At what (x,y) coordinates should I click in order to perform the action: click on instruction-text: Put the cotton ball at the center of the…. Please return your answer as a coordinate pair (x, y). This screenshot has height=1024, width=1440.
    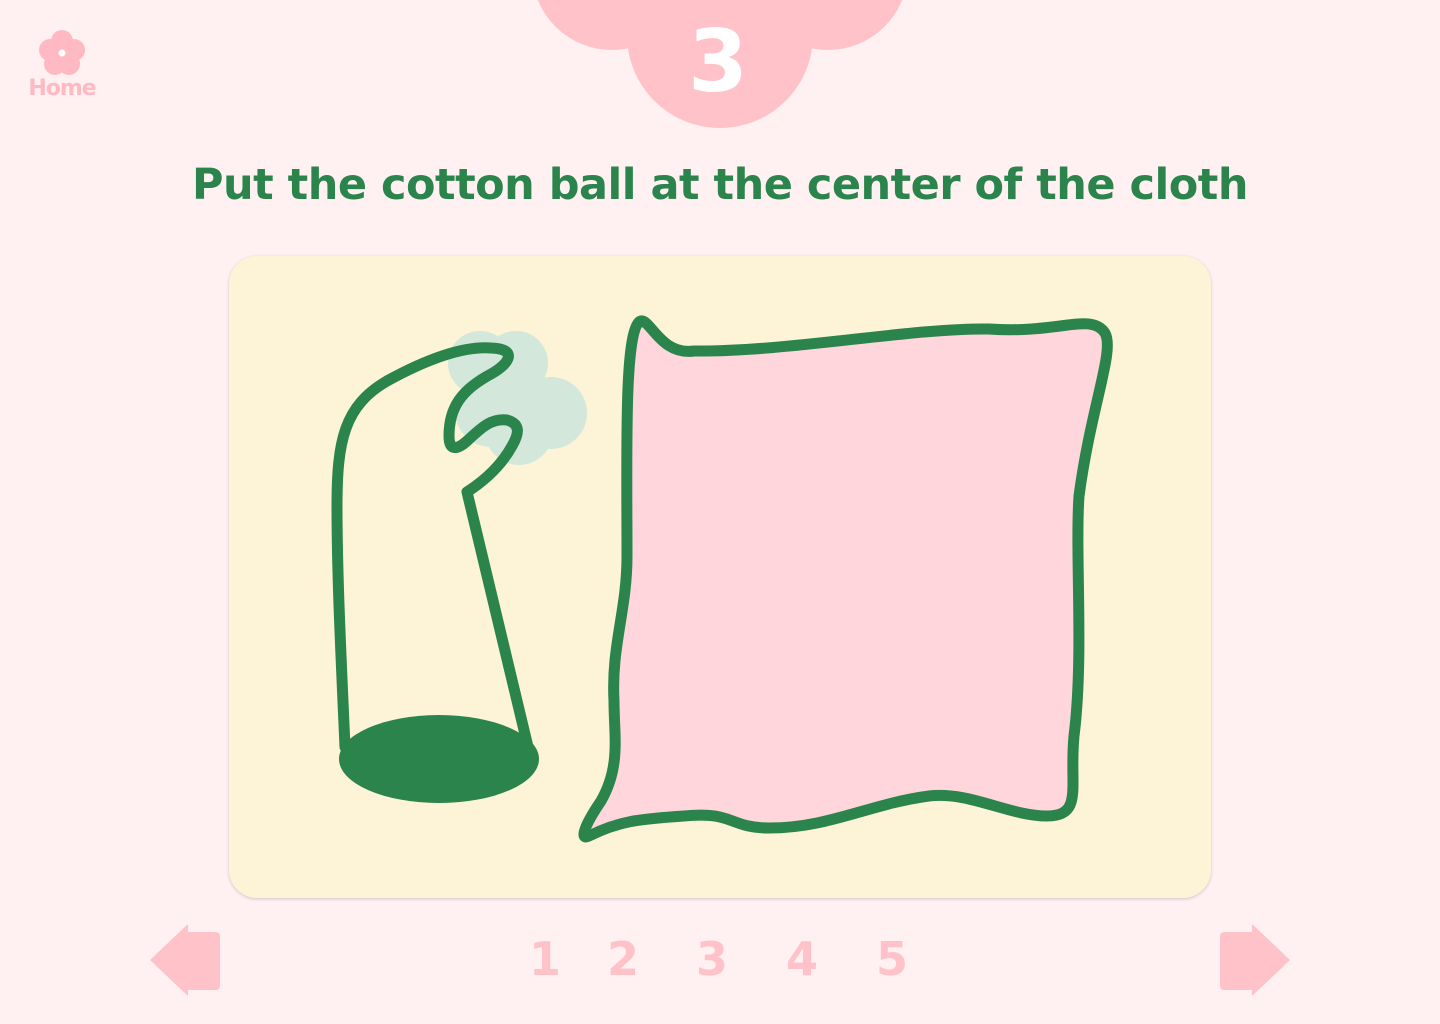
    Looking at the image, I should click on (720, 185).